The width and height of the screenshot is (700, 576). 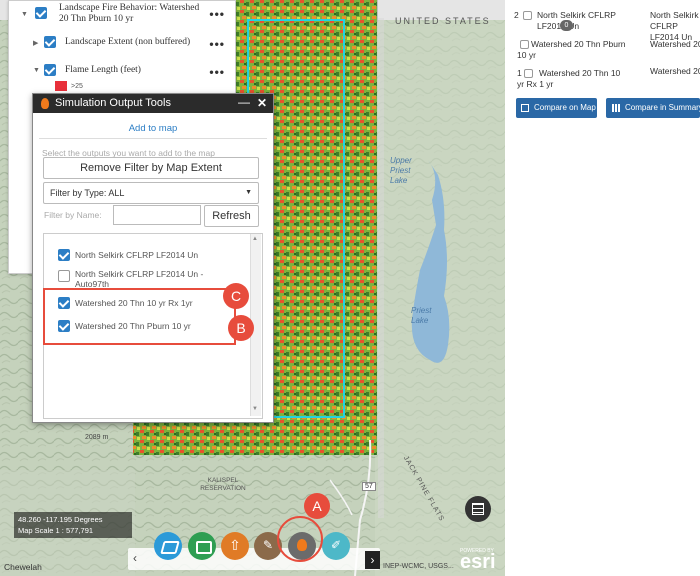 What do you see at coordinates (157, 215) in the screenshot?
I see `filter-name-input` at bounding box center [157, 215].